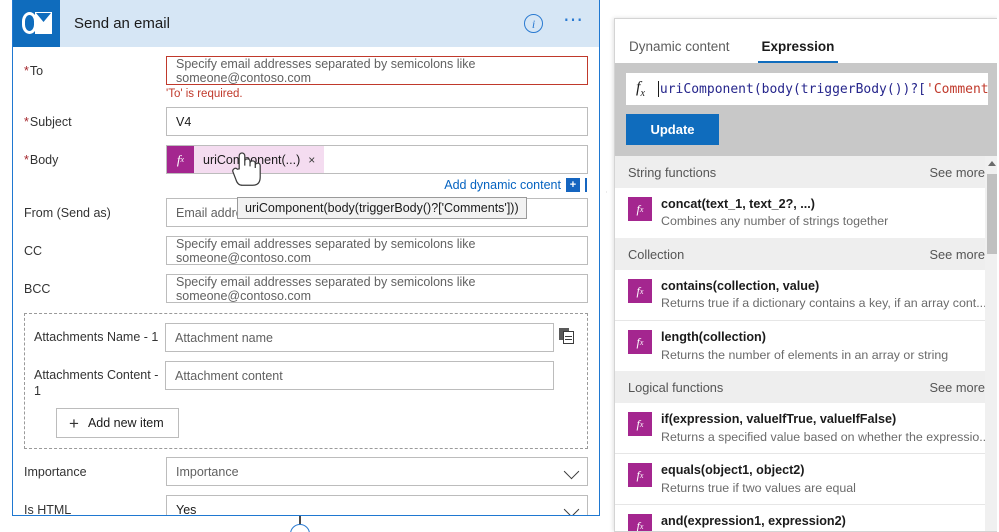  Describe the element at coordinates (740, 286) in the screenshot. I see `function-signature: contains(collection, value)` at that location.